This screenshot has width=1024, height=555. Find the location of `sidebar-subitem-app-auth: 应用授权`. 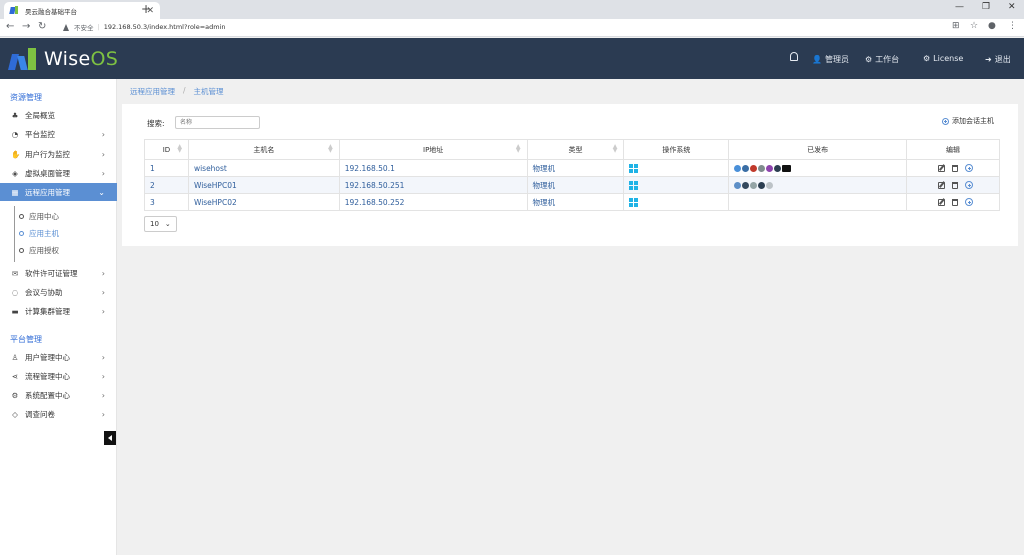

sidebar-subitem-app-auth: 应用授权 is located at coordinates (39, 250).